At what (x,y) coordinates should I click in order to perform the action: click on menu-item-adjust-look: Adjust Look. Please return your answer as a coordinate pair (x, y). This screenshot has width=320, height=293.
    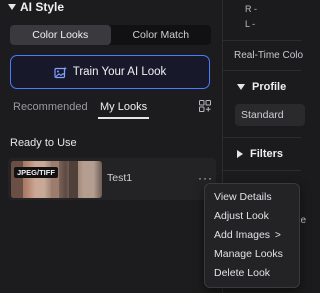
    Looking at the image, I should click on (241, 216).